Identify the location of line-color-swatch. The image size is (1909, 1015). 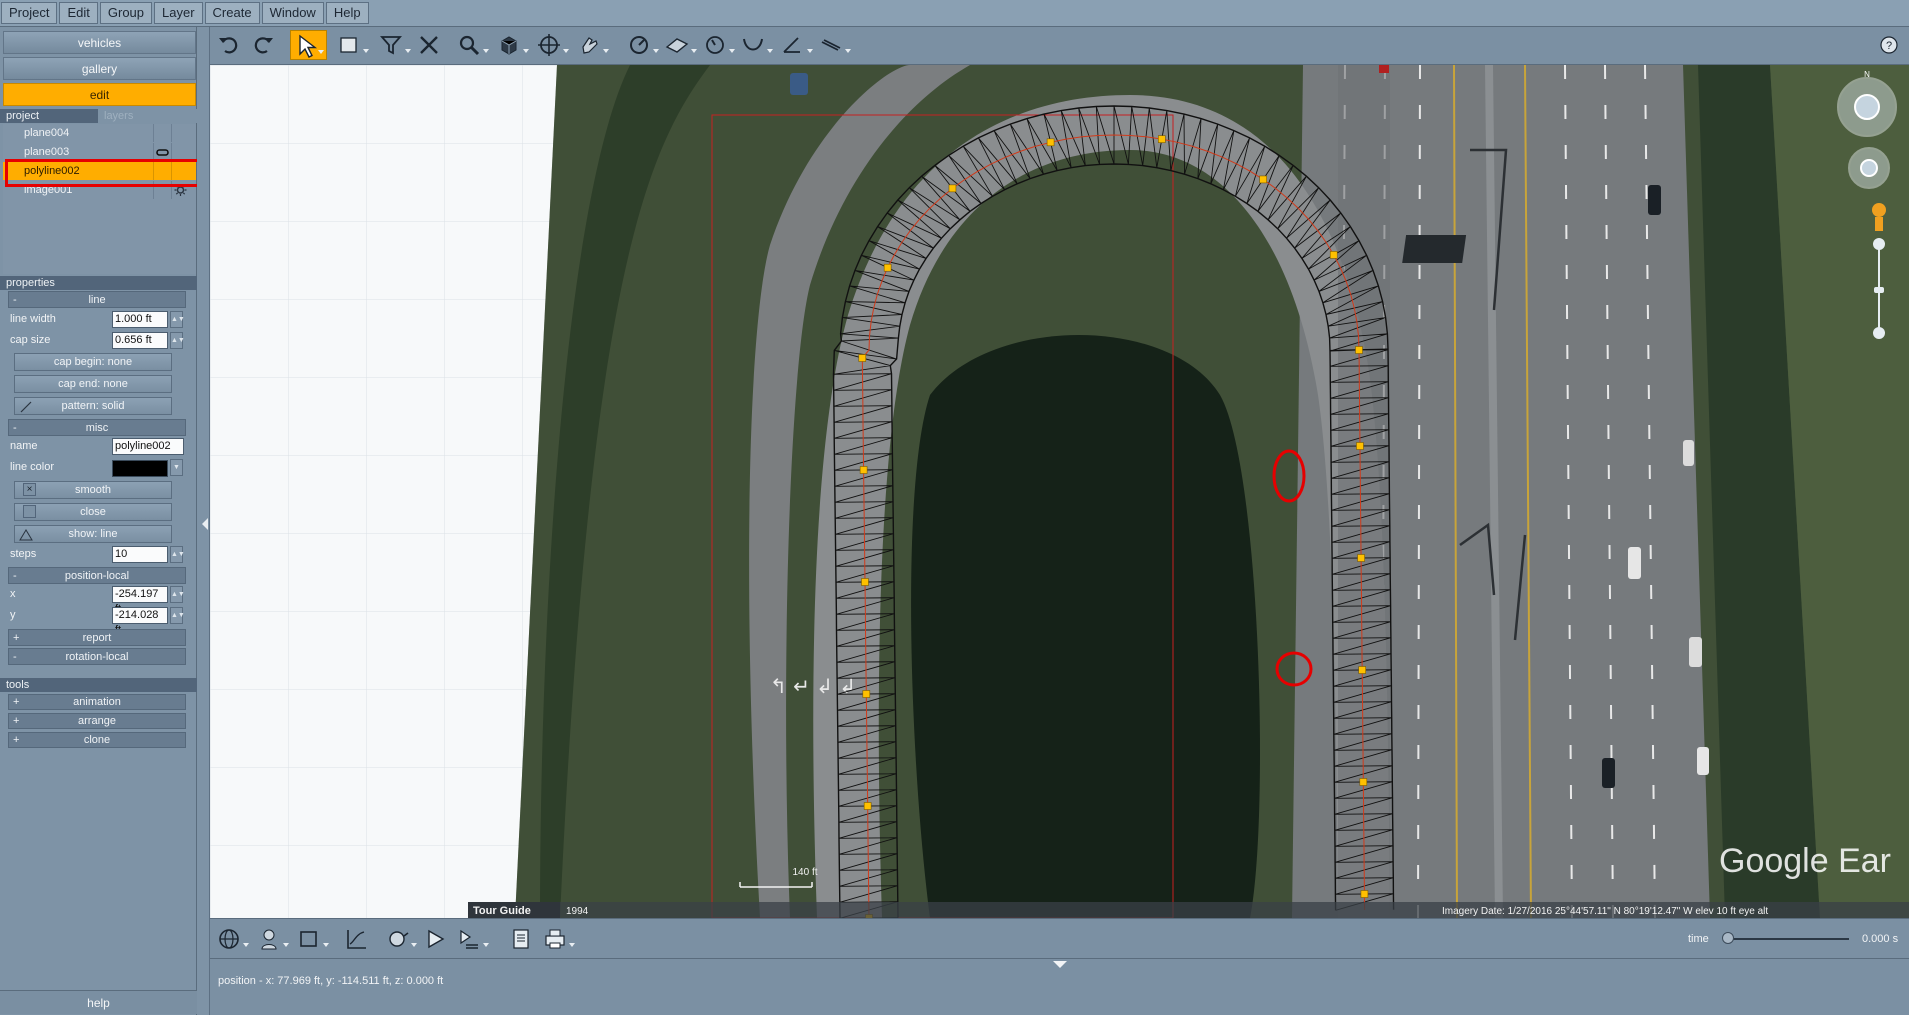
(140, 468).